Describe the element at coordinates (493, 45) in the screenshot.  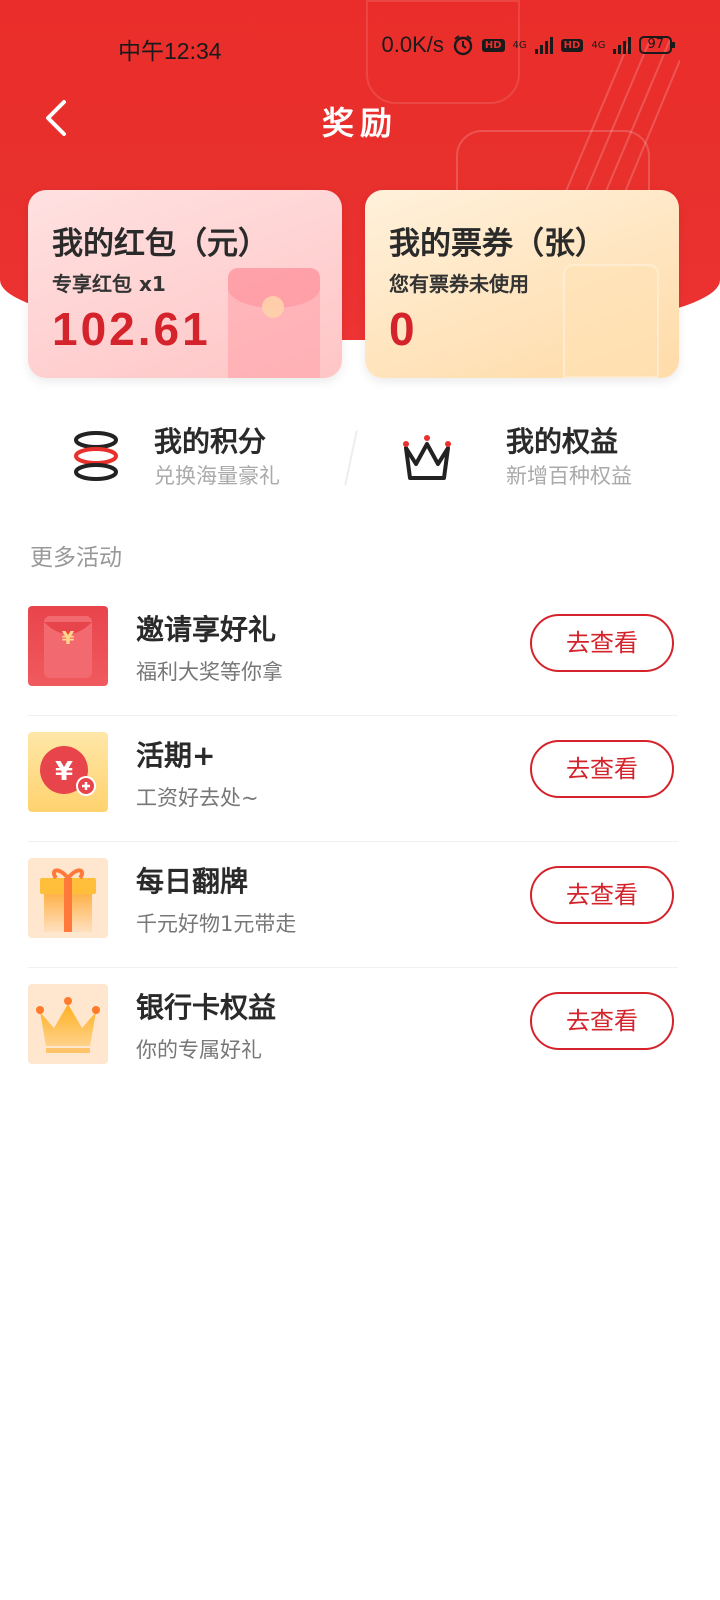
I see `hd-badge-1: HD` at that location.